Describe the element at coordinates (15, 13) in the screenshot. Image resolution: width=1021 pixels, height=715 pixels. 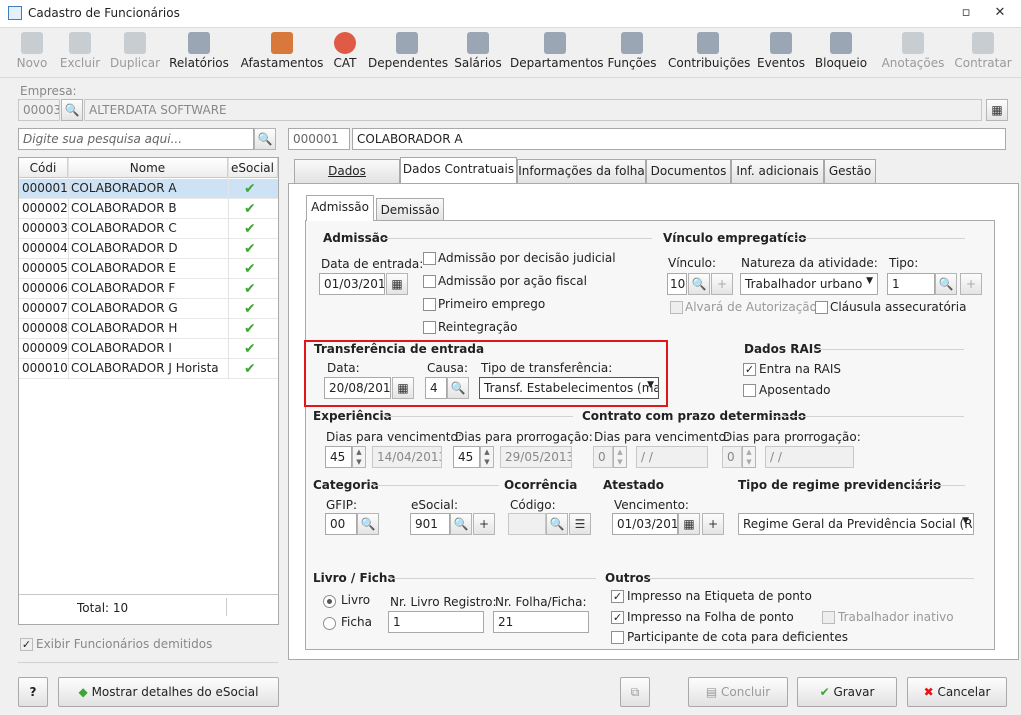
I see `app-icon` at that location.